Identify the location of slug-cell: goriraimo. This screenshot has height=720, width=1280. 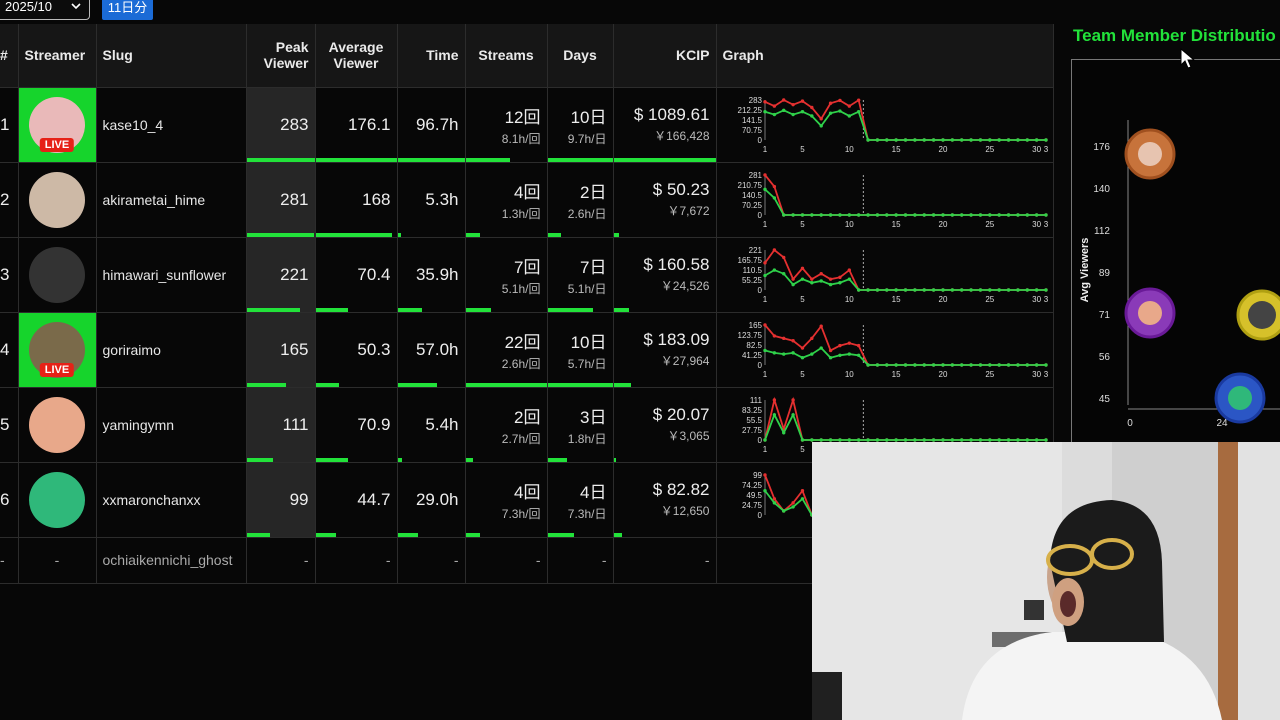
(171, 350).